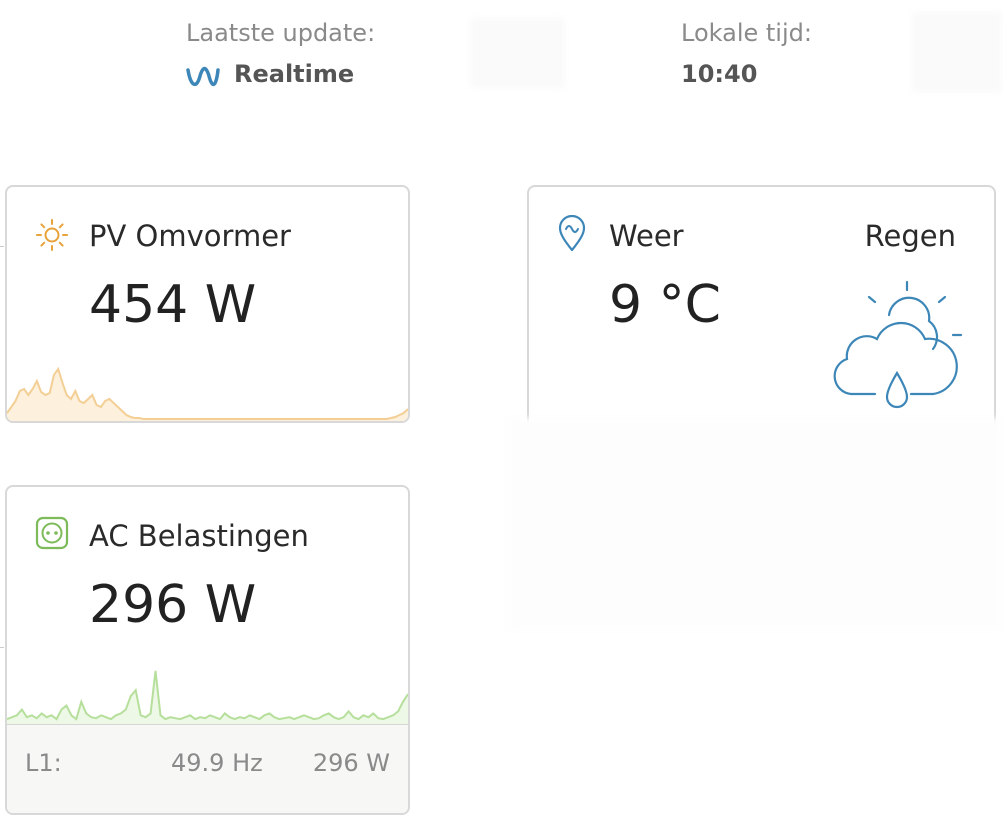  I want to click on sun-icon, so click(52, 235).